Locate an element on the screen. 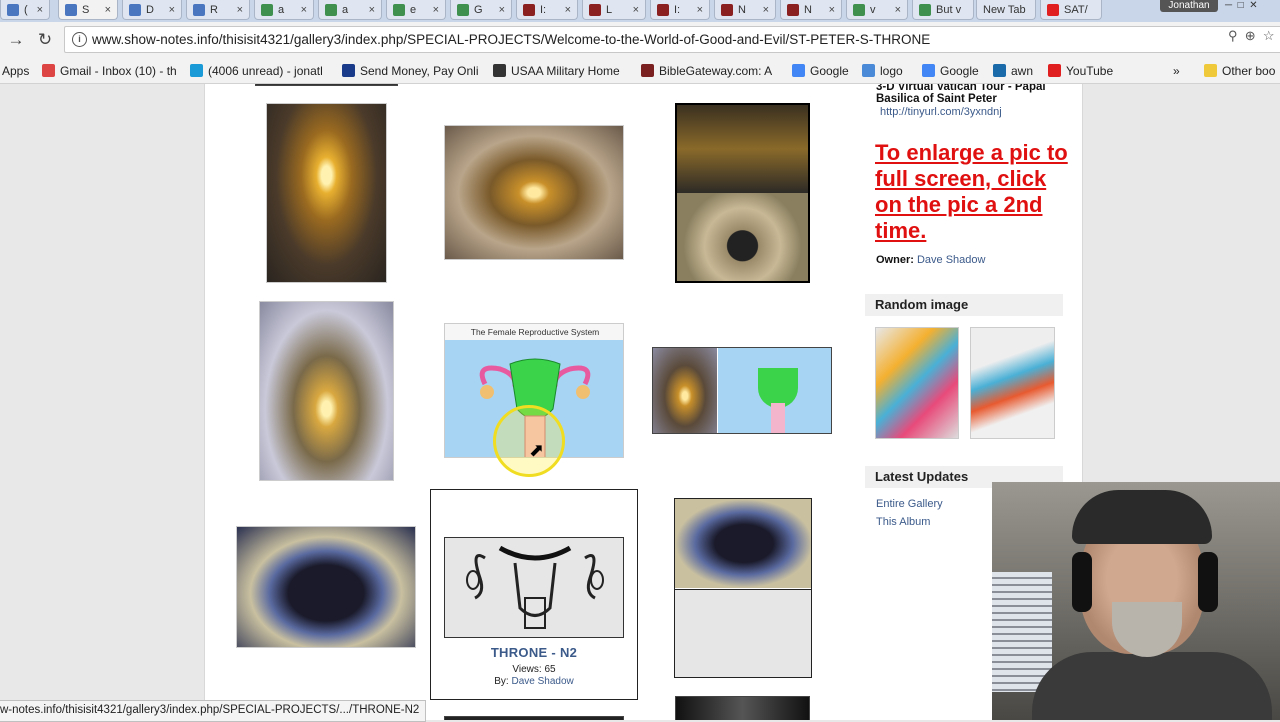 This screenshot has height=722, width=1280. selected-gallery-item: THRONE - N2 Views: 65 By: Dave Shadow is located at coordinates (534, 594).